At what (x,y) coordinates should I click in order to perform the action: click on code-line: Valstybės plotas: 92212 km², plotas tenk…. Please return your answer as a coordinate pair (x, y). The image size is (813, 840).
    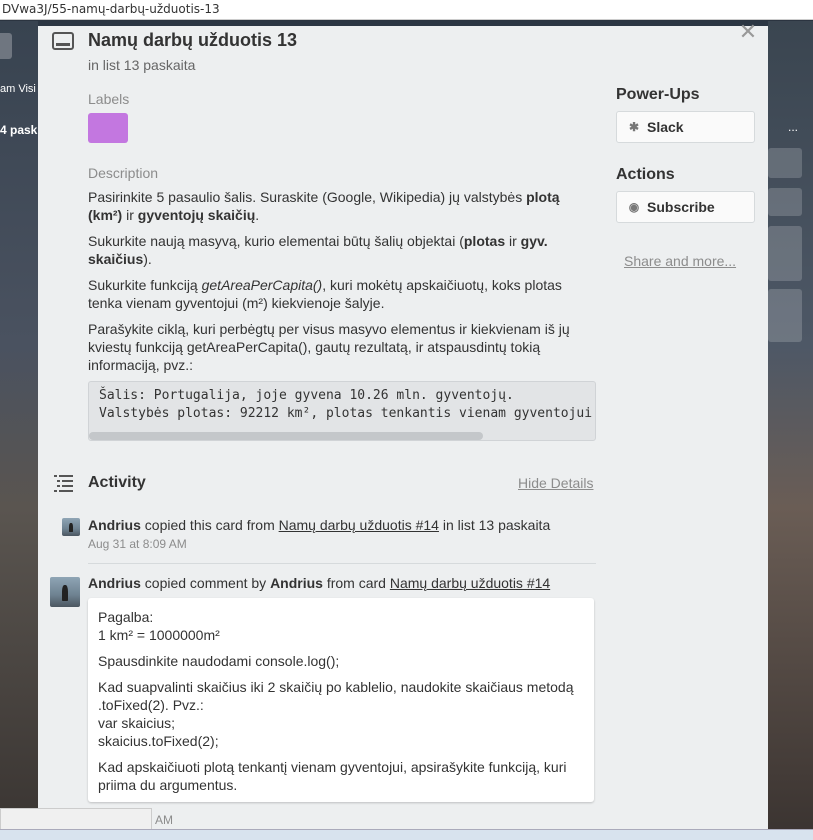
    Looking at the image, I should click on (346, 413).